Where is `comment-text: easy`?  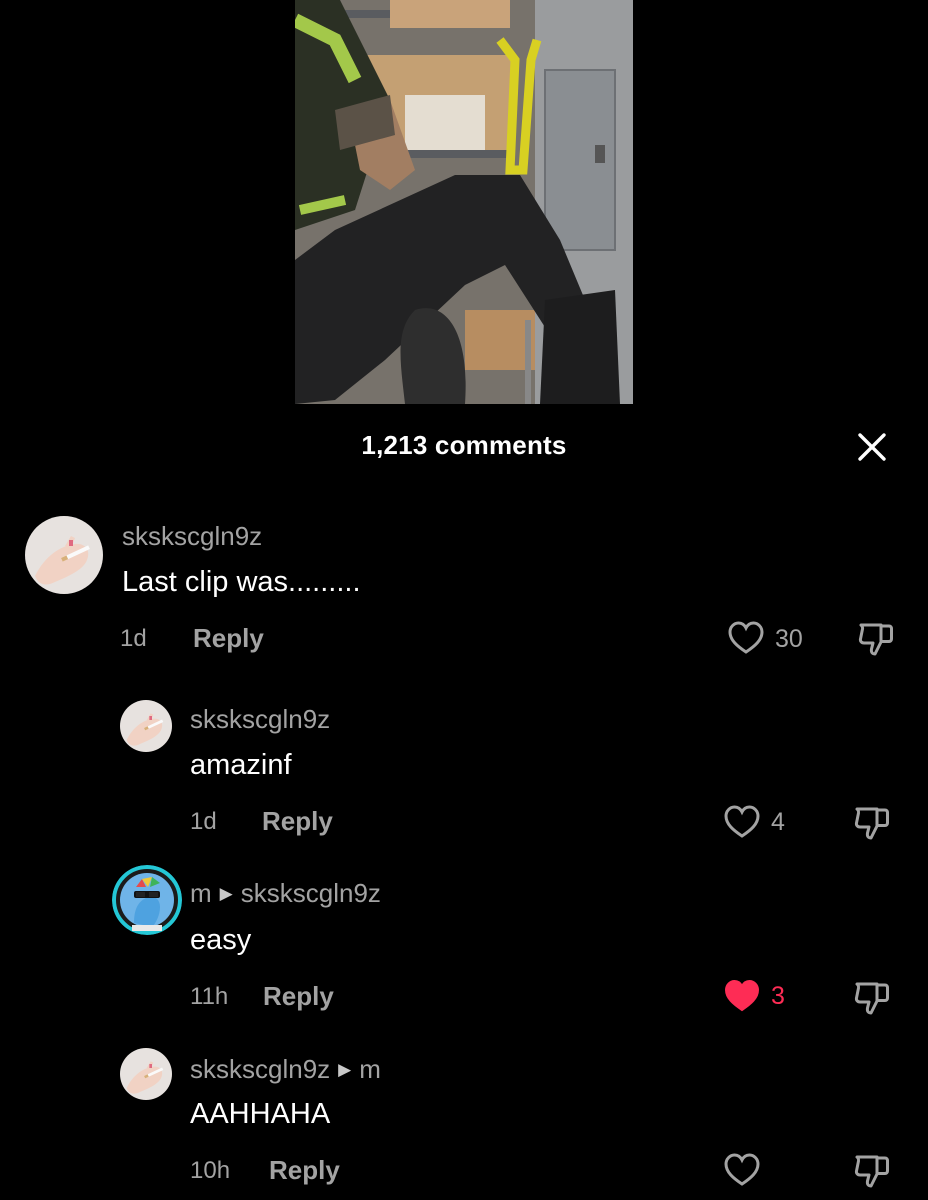
comment-text: easy is located at coordinates (221, 940).